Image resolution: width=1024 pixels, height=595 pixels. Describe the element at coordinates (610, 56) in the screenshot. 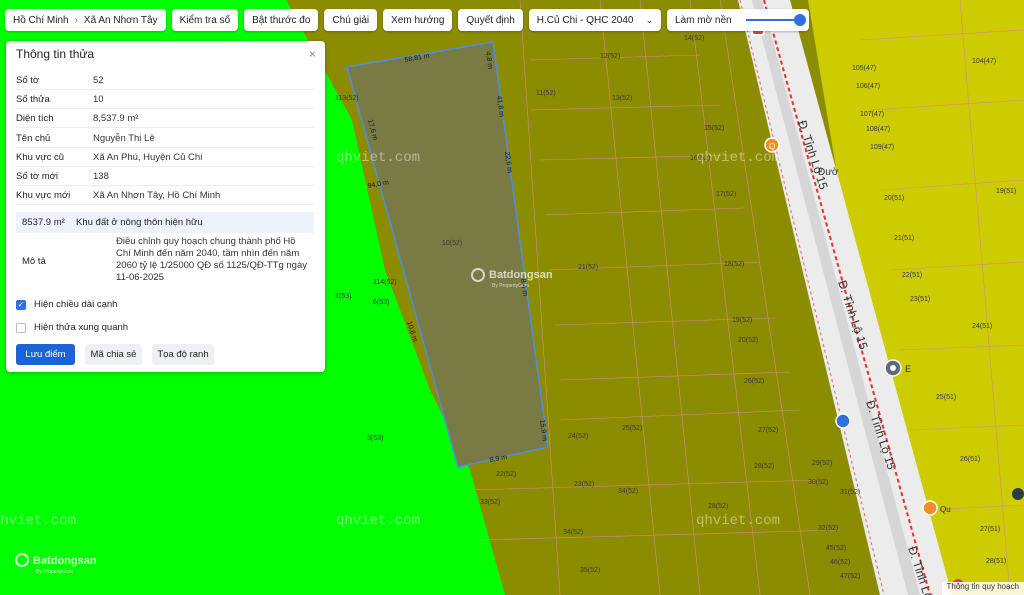

I see `parcel-label: 12(52)` at that location.